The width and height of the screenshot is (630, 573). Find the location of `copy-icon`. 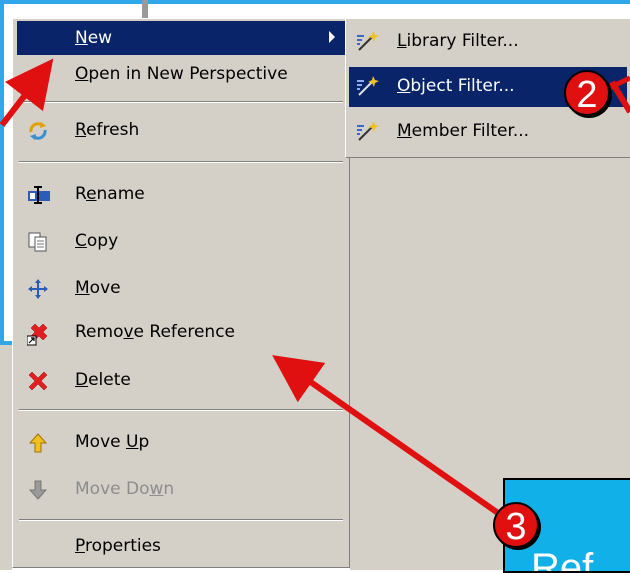

copy-icon is located at coordinates (38, 242).